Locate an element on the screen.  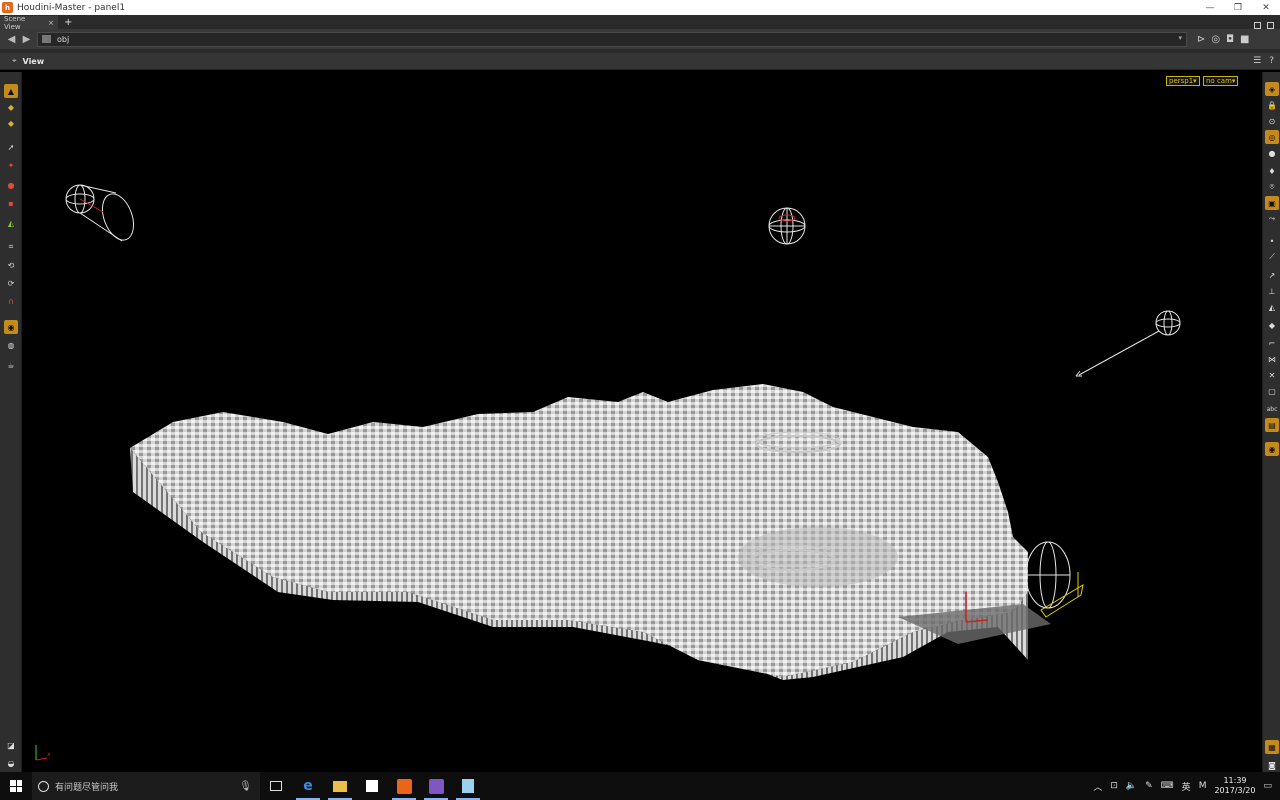
move-tool-icon: ✦ is located at coordinates (11, 165).